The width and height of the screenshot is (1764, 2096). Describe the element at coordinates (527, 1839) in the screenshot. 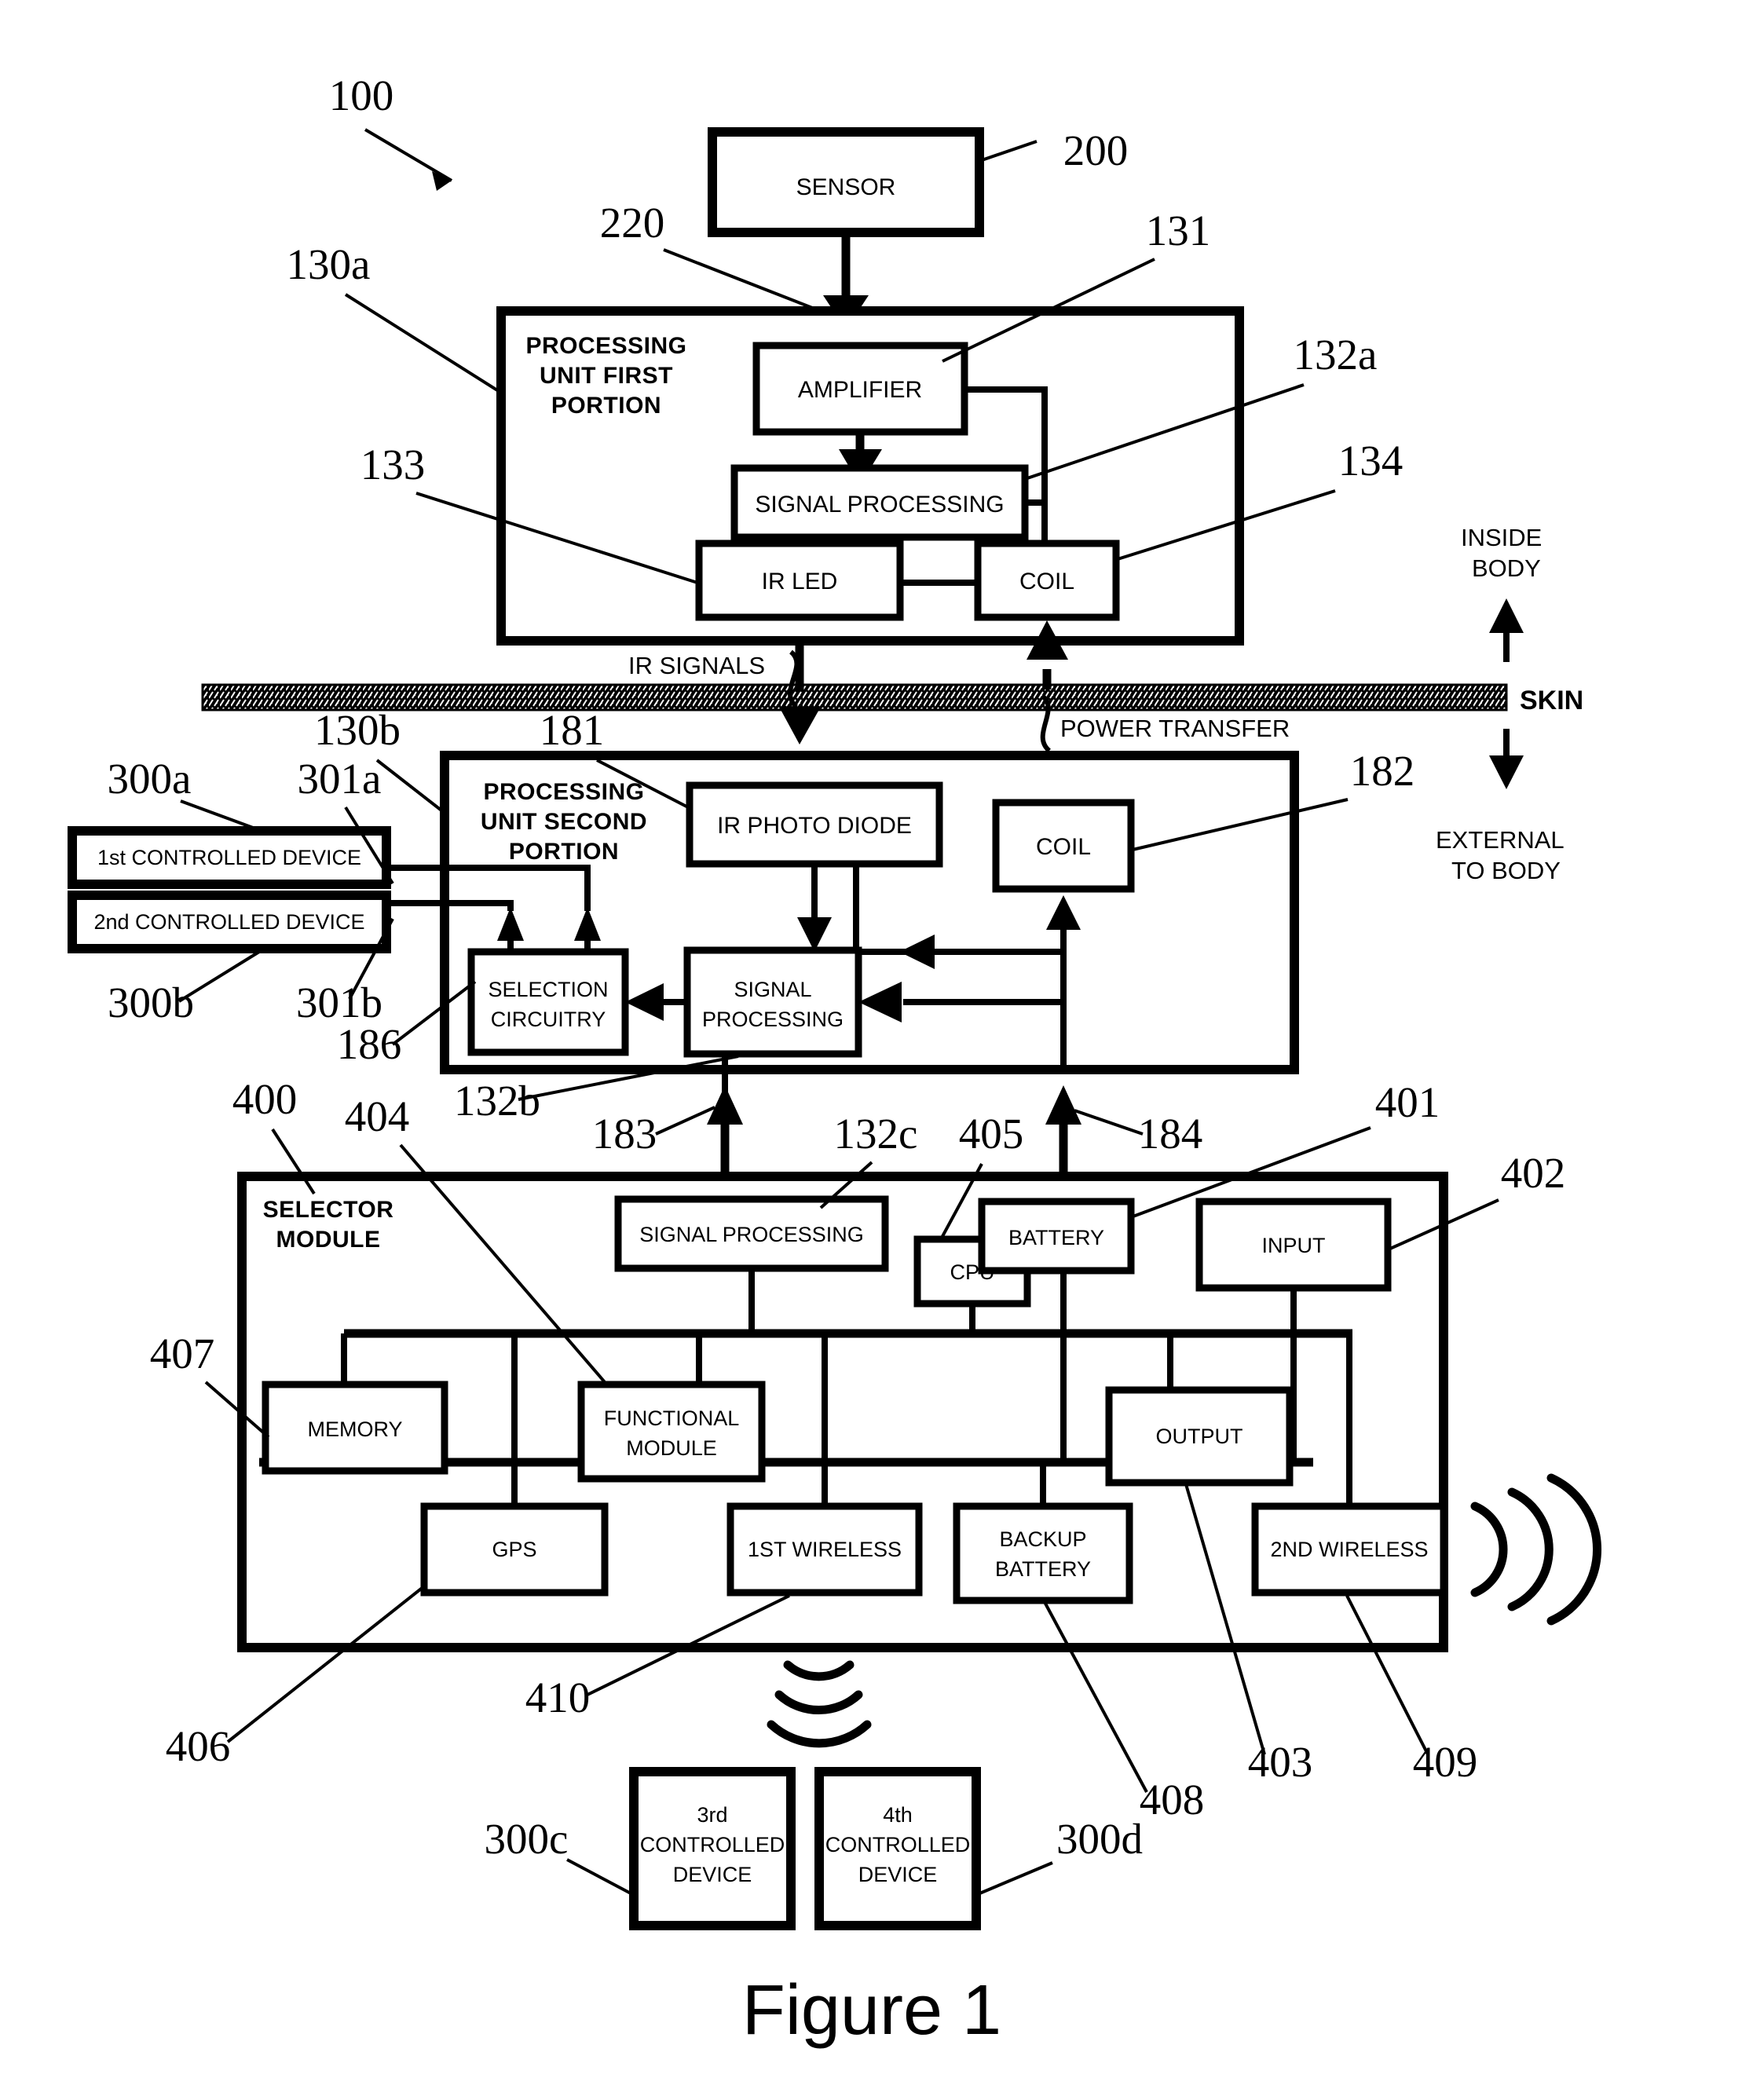

I see `ref-300c: 300c` at that location.